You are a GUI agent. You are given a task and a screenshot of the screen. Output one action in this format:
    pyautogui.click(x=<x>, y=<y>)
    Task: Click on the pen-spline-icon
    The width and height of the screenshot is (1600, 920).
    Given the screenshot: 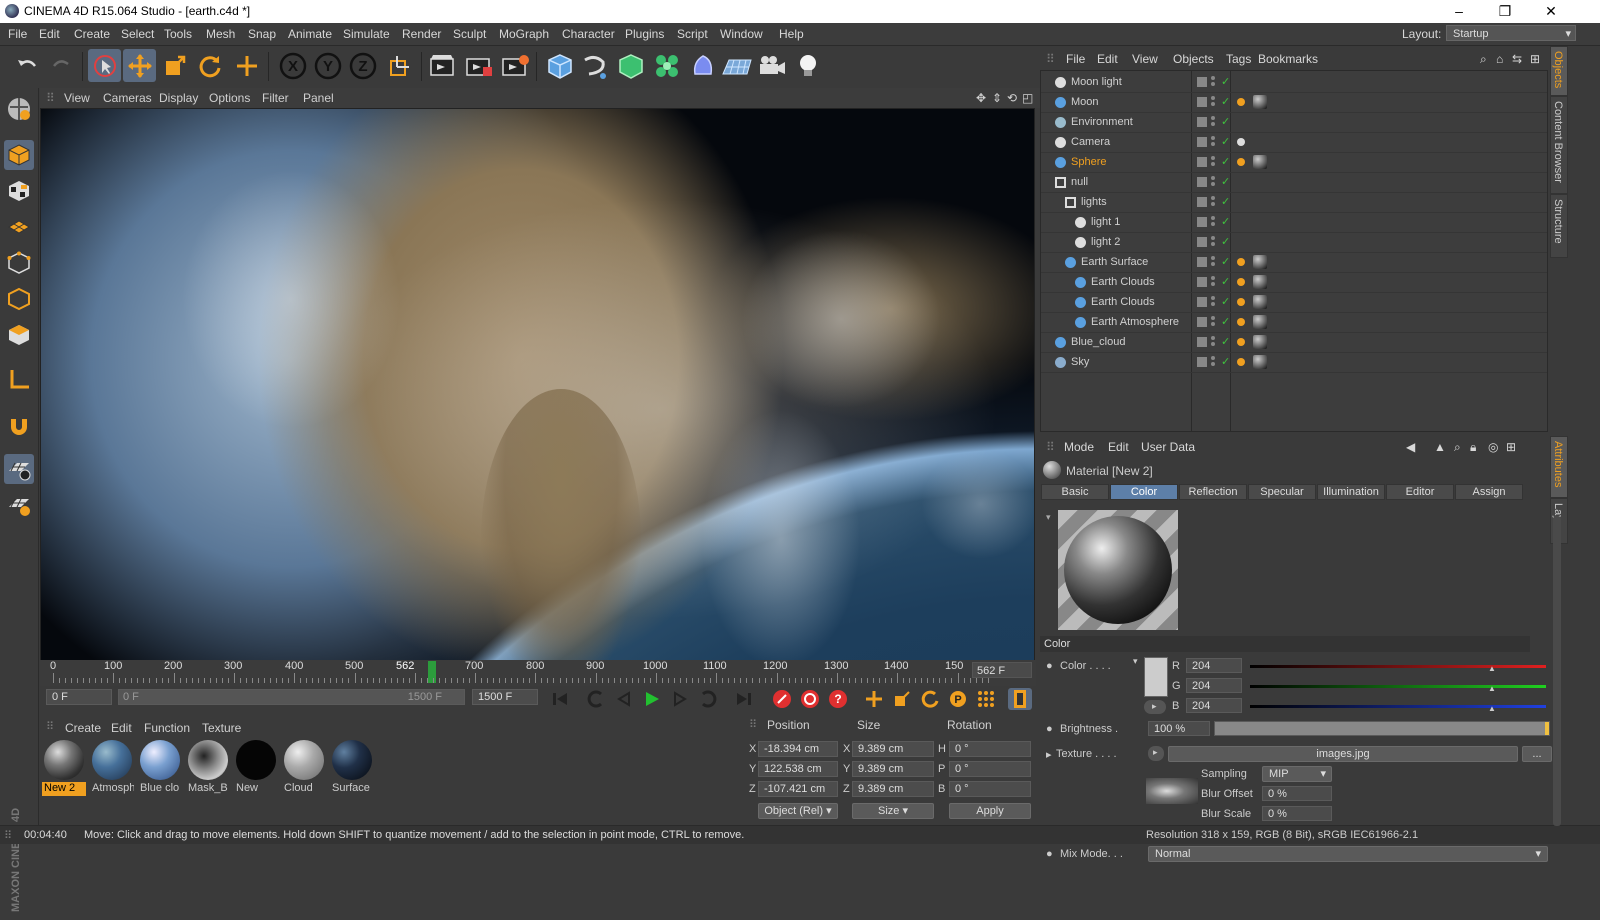 What is the action you would take?
    pyautogui.click(x=594, y=65)
    